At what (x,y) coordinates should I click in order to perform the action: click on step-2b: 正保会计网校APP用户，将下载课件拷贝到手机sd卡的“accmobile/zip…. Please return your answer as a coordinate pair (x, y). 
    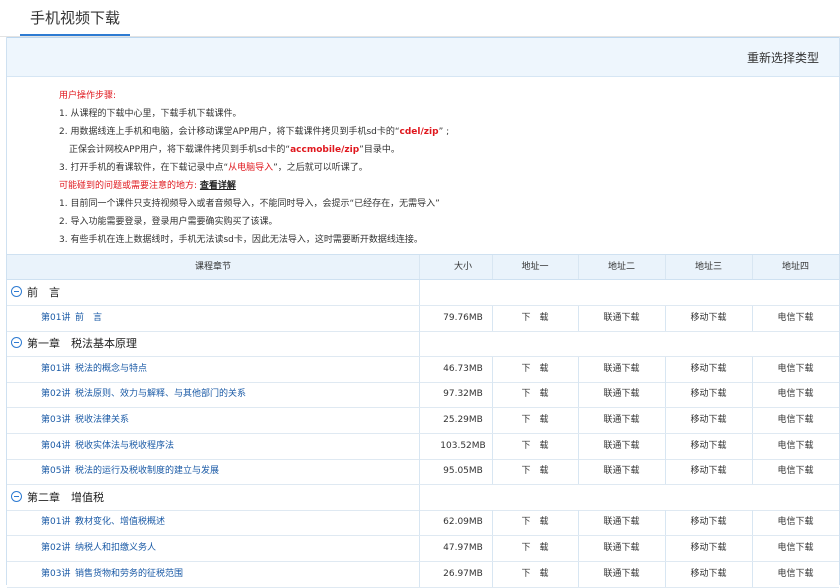
    Looking at the image, I should click on (234, 150).